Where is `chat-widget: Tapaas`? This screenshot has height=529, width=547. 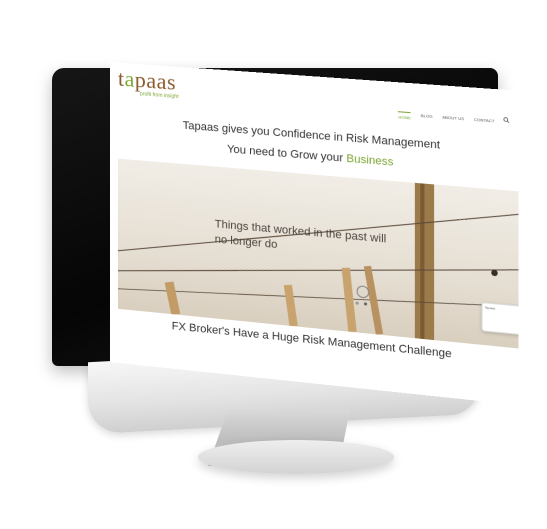
chat-widget: Tapaas is located at coordinates (500, 319).